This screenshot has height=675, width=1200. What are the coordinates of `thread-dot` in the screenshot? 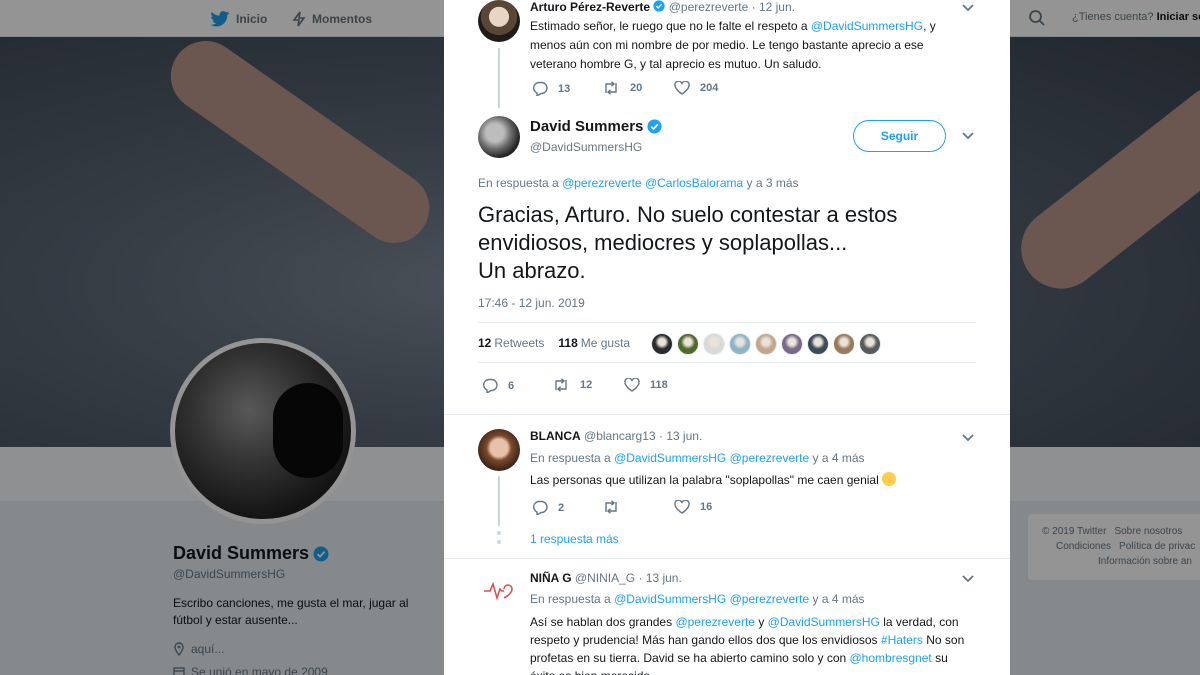 It's located at (499, 533).